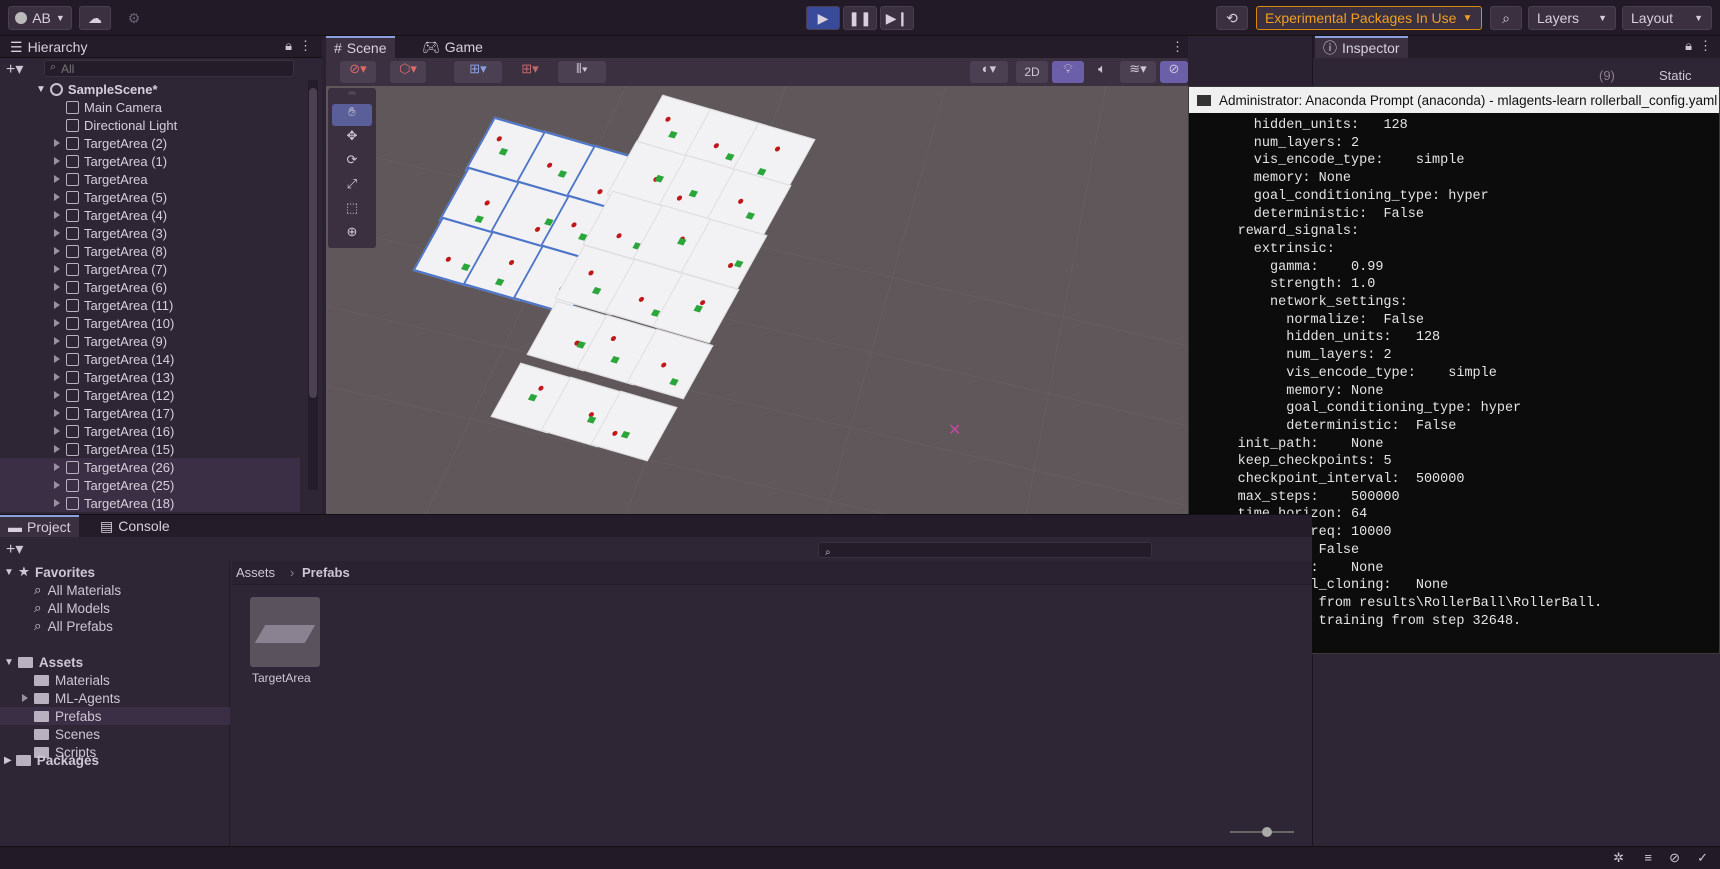  I want to click on hidden-objects-toggle: ⊘, so click(1174, 72).